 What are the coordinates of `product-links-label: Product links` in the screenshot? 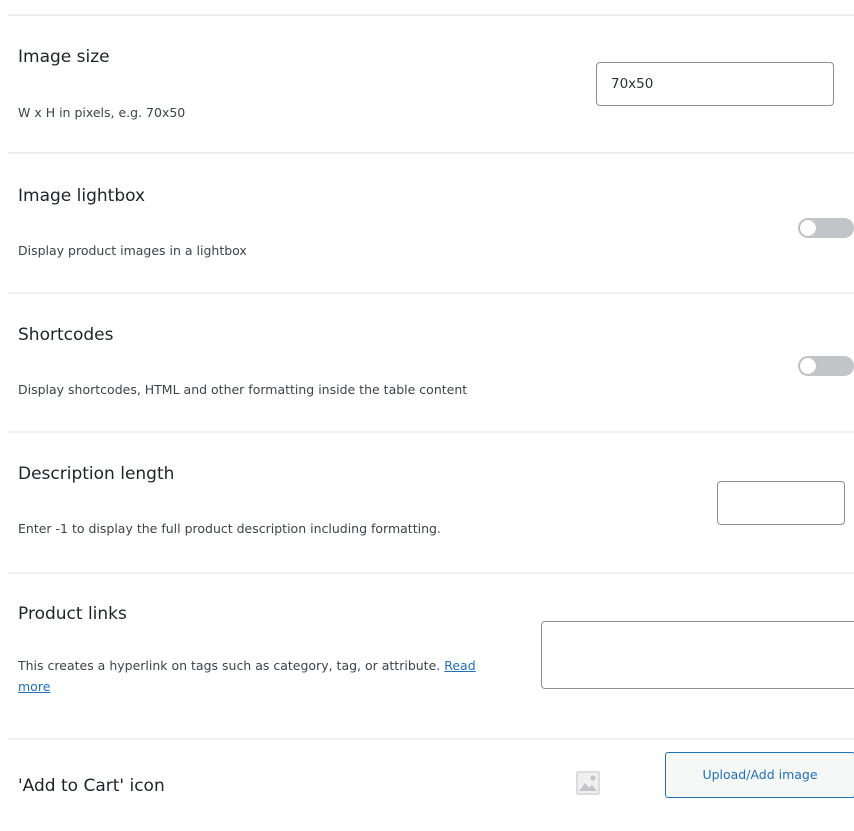 It's located at (72, 614).